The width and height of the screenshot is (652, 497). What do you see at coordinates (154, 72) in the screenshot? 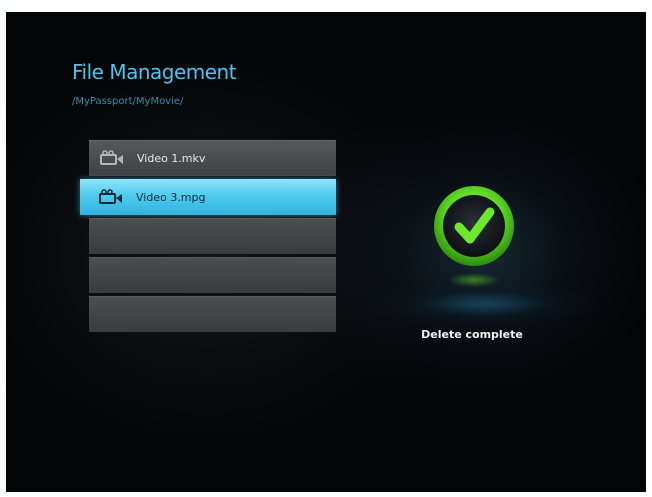
I see `page-title: File Management` at bounding box center [154, 72].